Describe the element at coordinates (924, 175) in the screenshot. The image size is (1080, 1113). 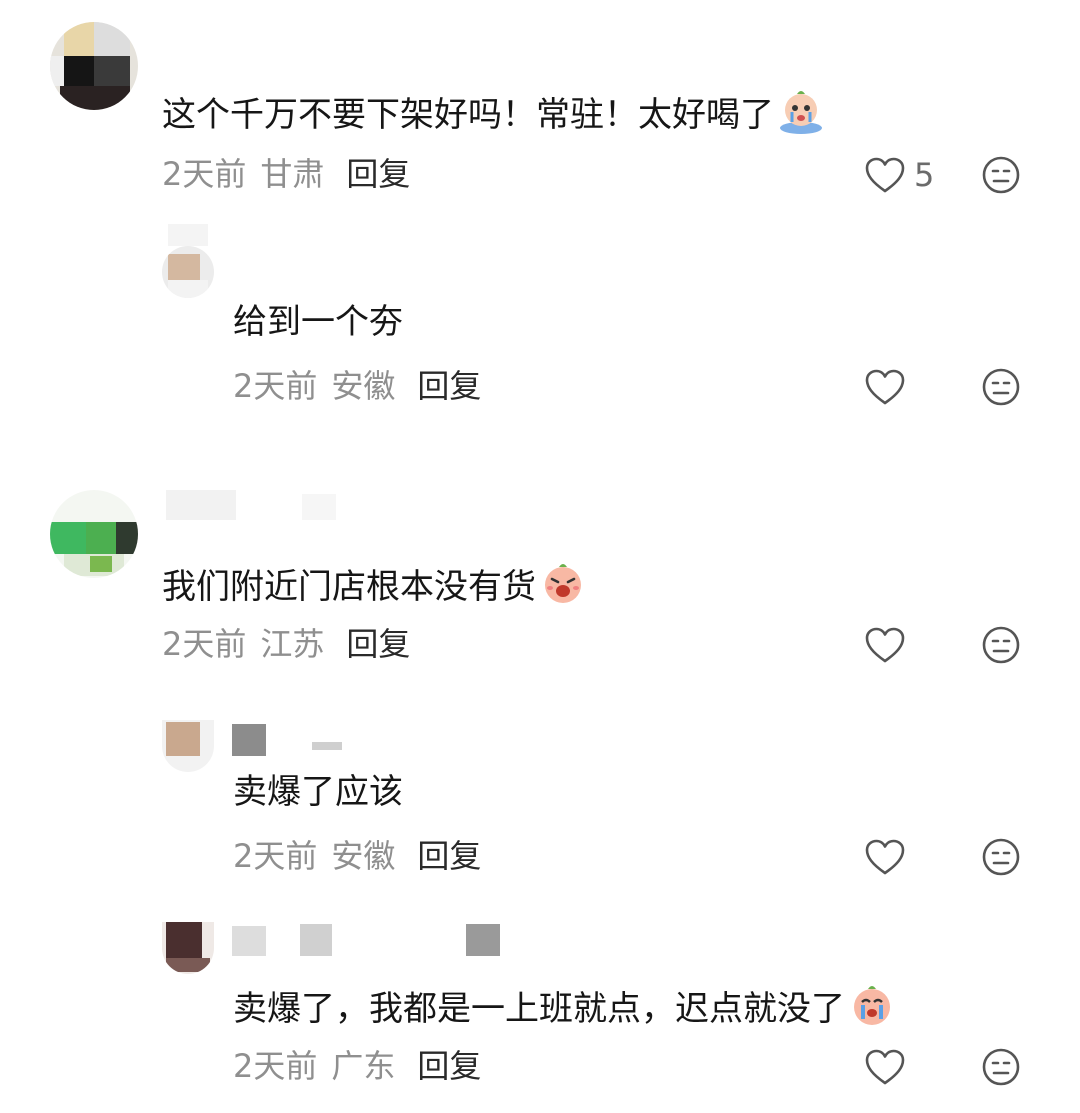
I see `like-count: 5` at that location.